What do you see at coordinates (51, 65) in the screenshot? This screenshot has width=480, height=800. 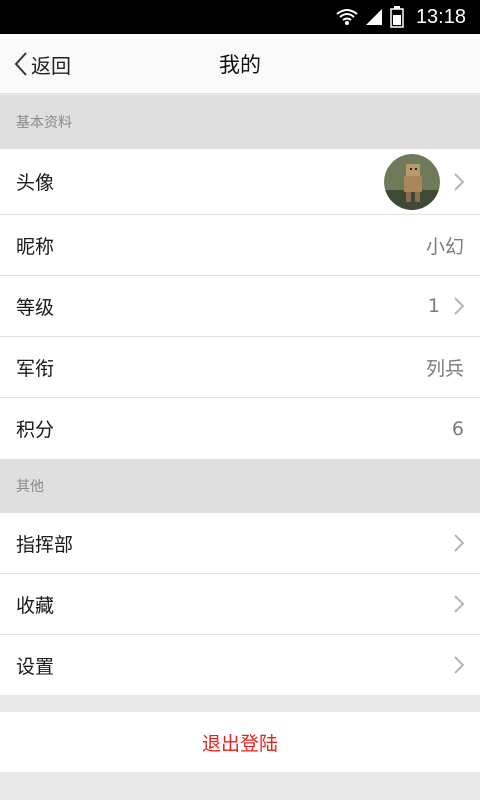 I see `back-label: 返回` at bounding box center [51, 65].